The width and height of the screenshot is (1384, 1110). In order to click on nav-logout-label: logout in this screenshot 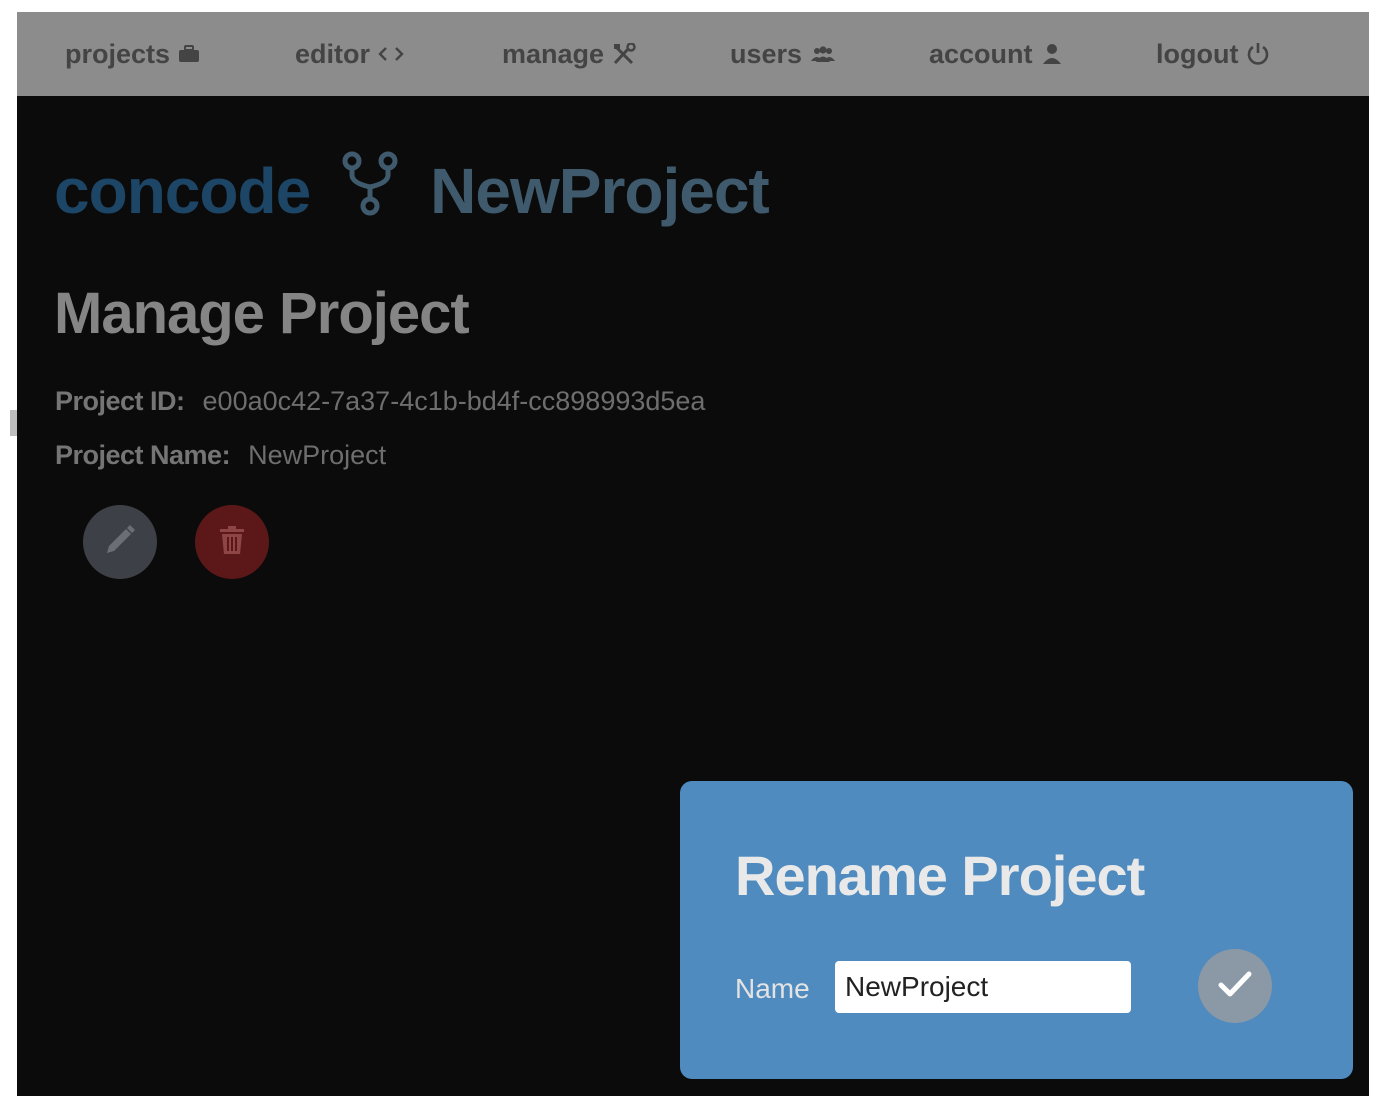, I will do `click(1197, 53)`.